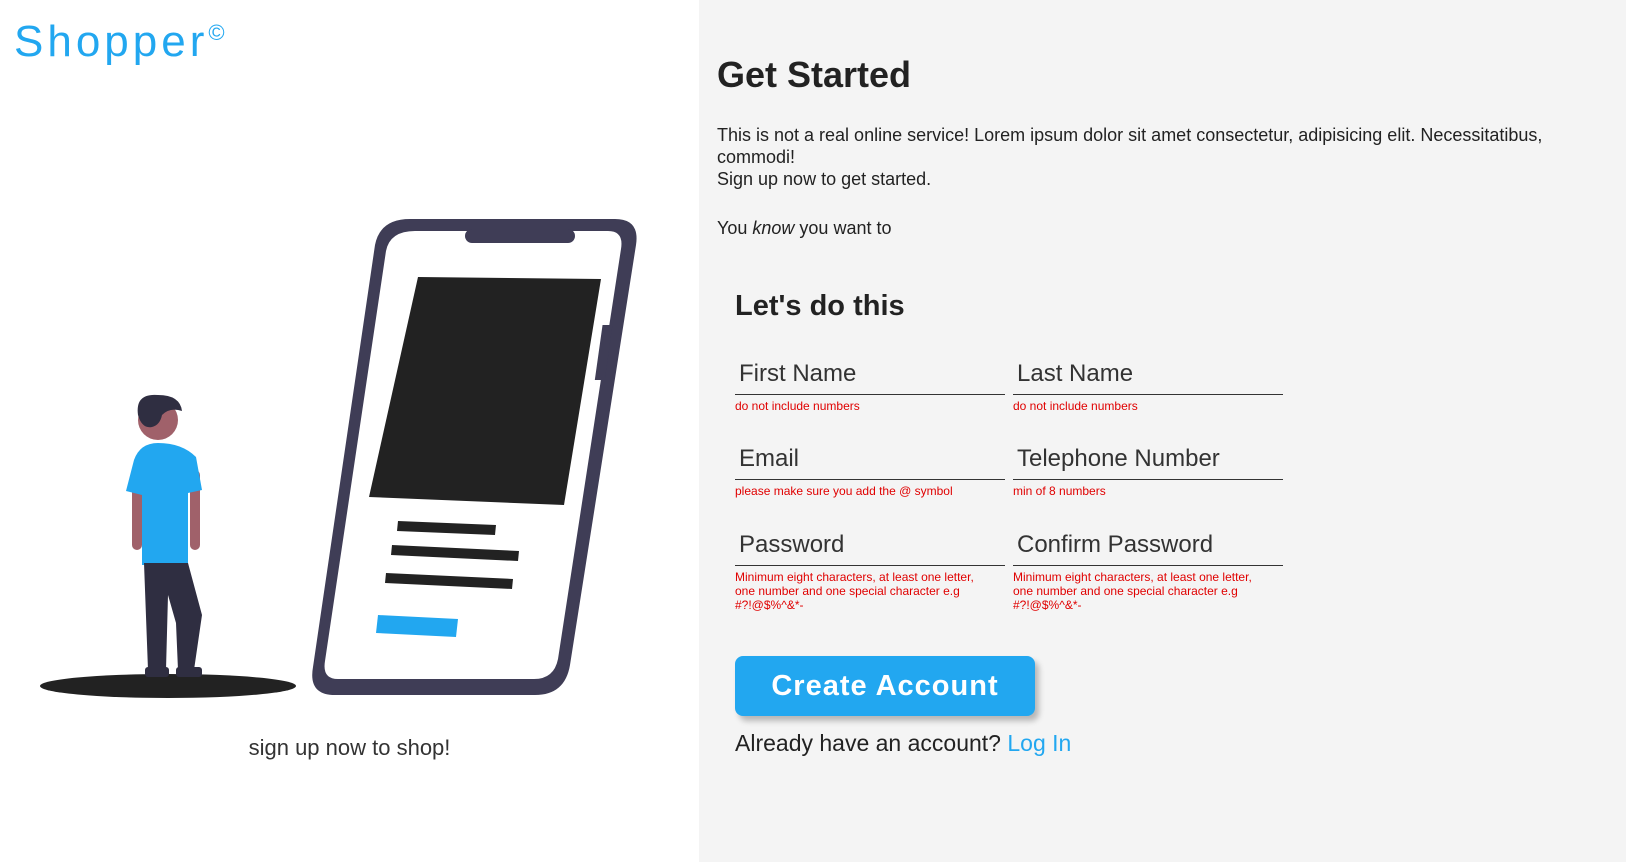 This screenshot has height=862, width=1626. I want to click on know-word: know, so click(773, 228).